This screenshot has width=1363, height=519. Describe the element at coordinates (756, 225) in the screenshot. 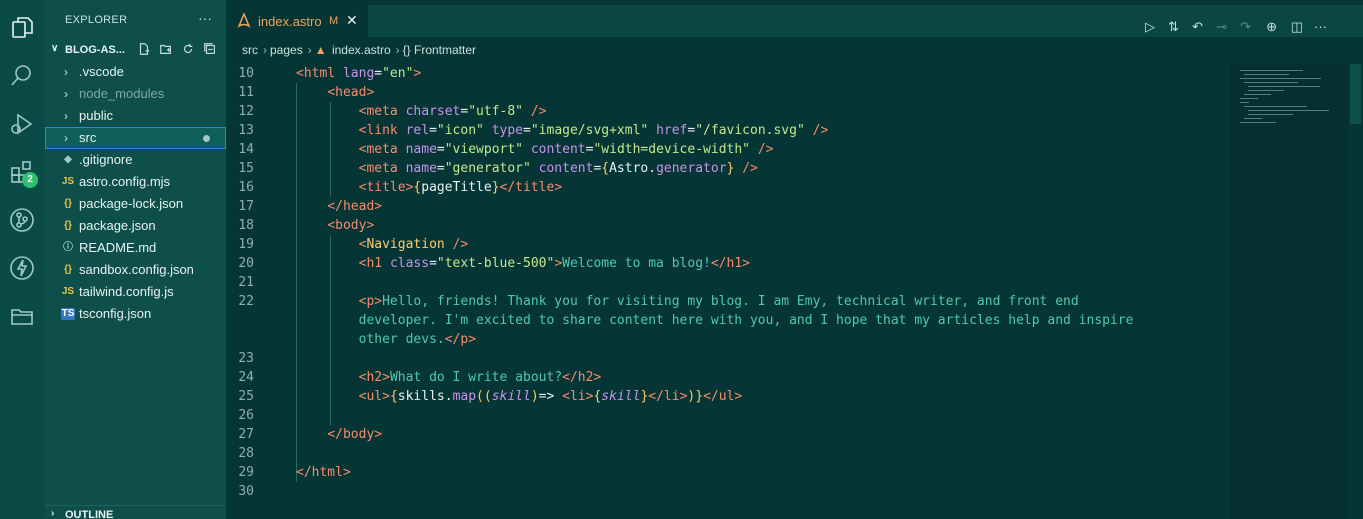

I see `code-line: <body>` at that location.